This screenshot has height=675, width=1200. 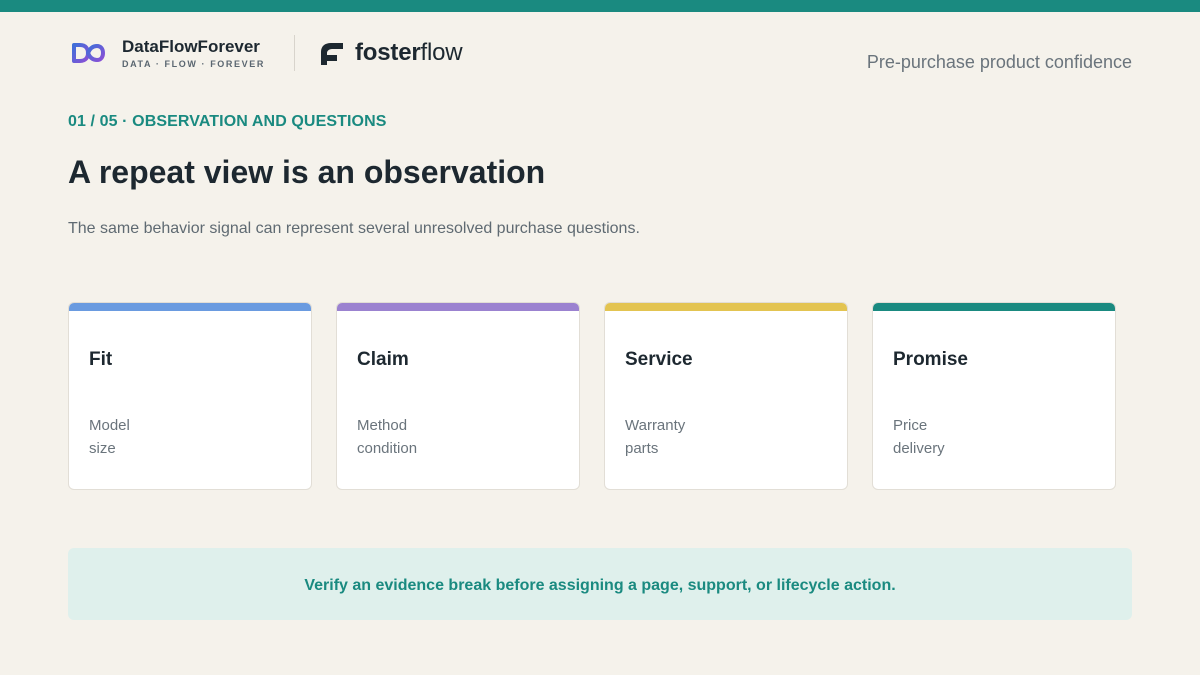 I want to click on card-fit: Fit Model size, so click(x=190, y=396).